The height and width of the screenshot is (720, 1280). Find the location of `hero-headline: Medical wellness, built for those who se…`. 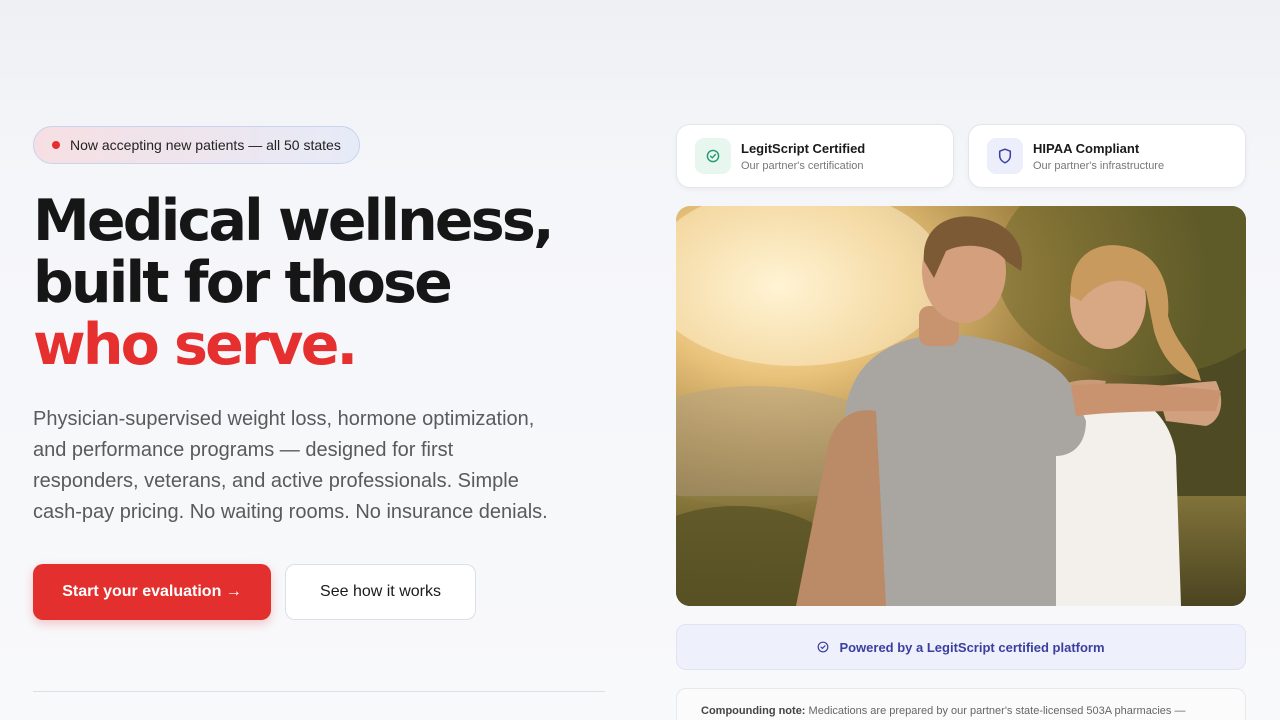

hero-headline: Medical wellness, built for those who se… is located at coordinates (323, 283).